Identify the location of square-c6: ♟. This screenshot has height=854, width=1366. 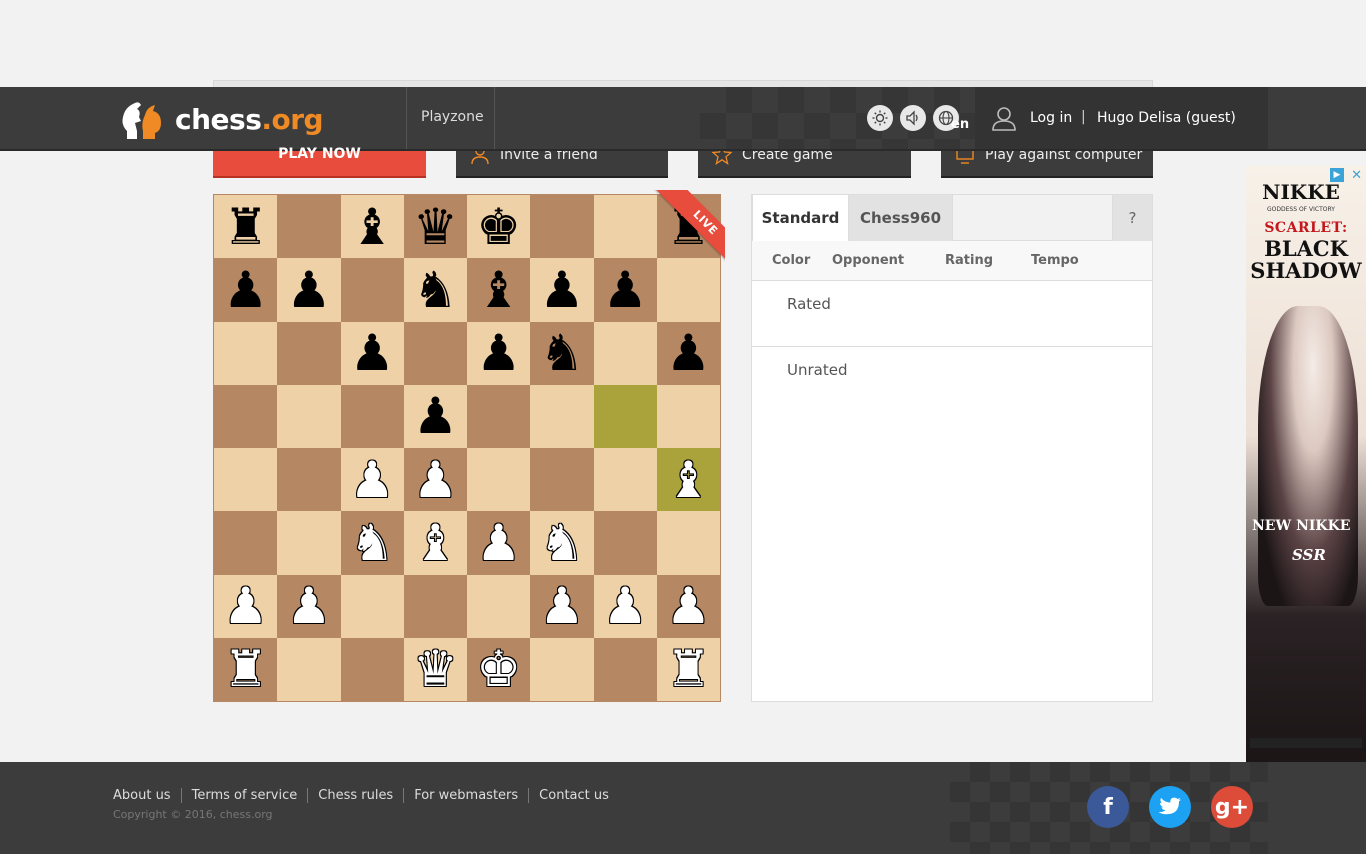
(372, 353).